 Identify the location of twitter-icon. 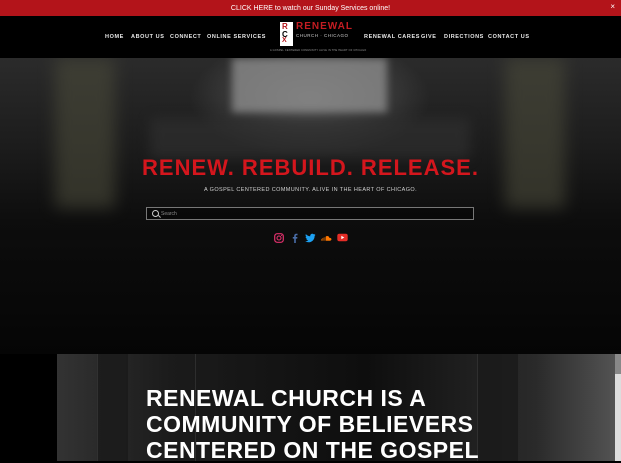
(310, 237).